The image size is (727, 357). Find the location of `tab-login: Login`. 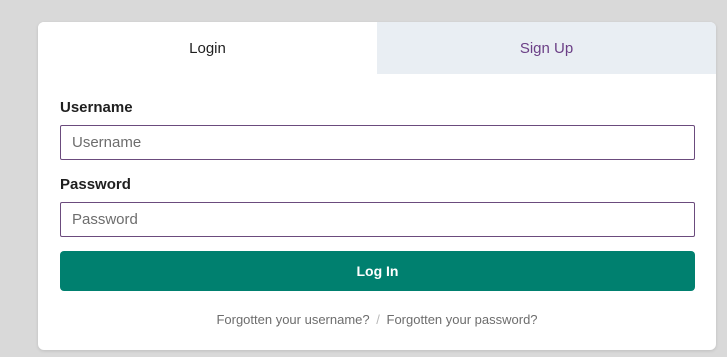

tab-login: Login is located at coordinates (207, 48).